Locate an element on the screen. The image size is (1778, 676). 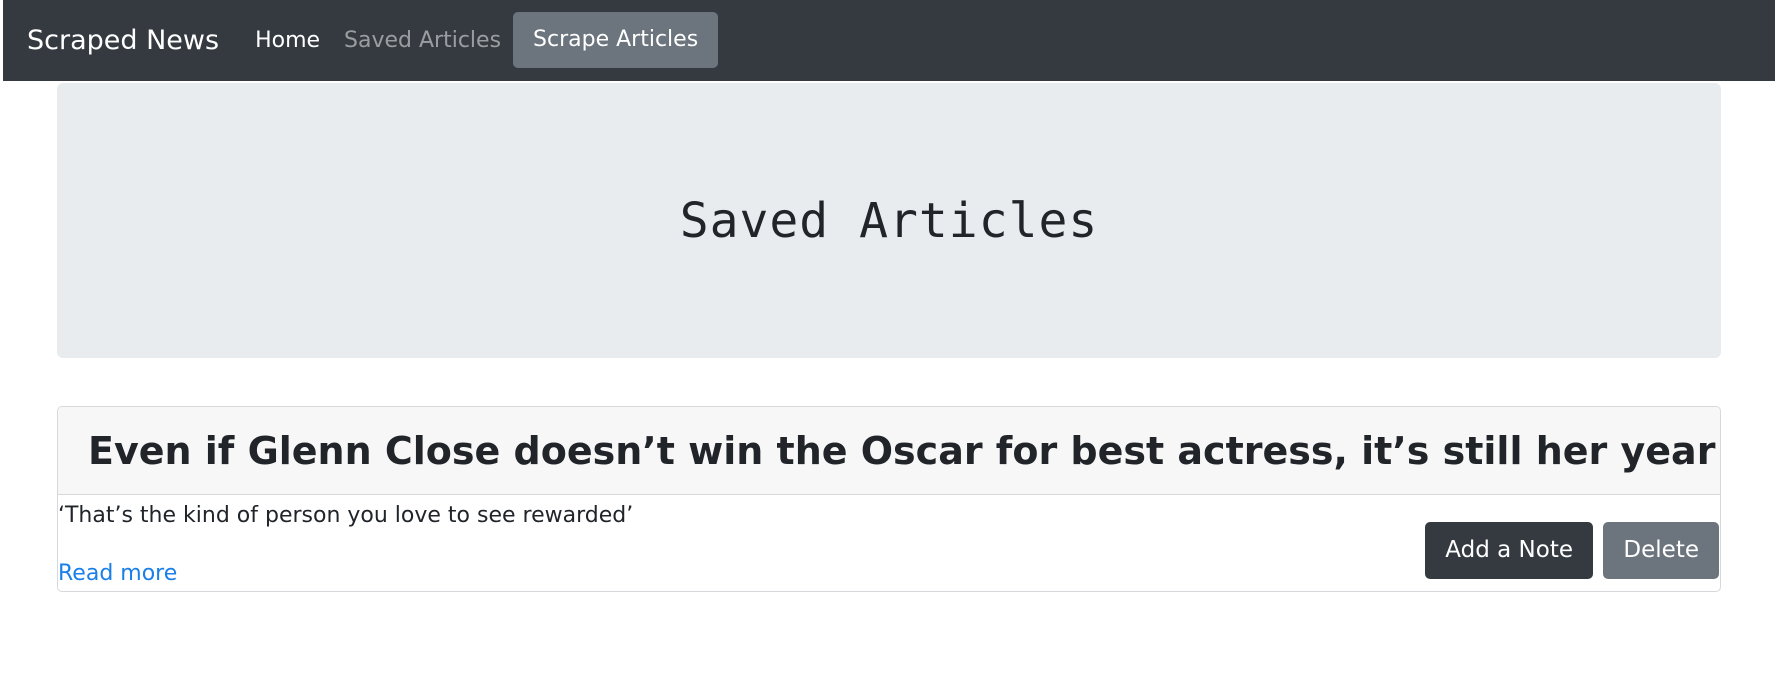
page-title: Saved Articles is located at coordinates (889, 220).